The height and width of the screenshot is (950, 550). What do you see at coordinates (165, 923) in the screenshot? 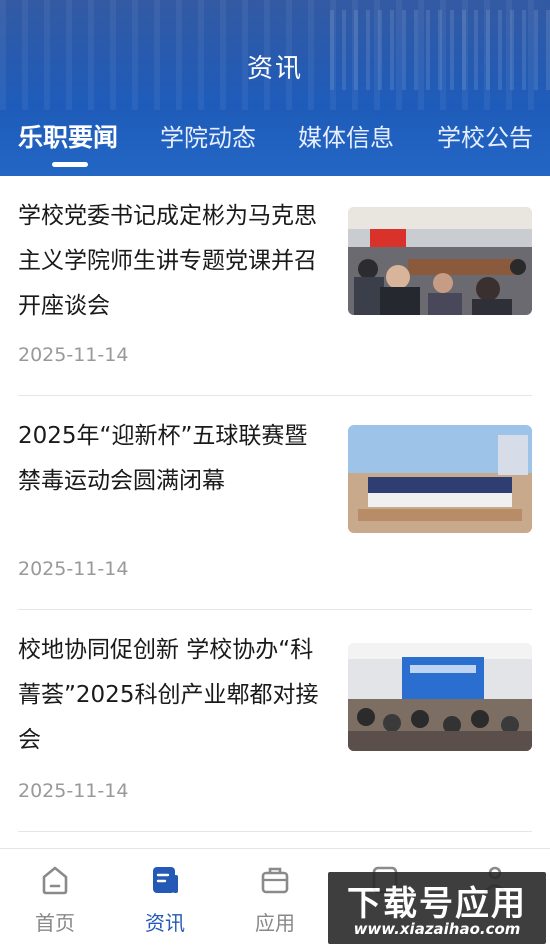
I see `tabbar-label: 资讯` at bounding box center [165, 923].